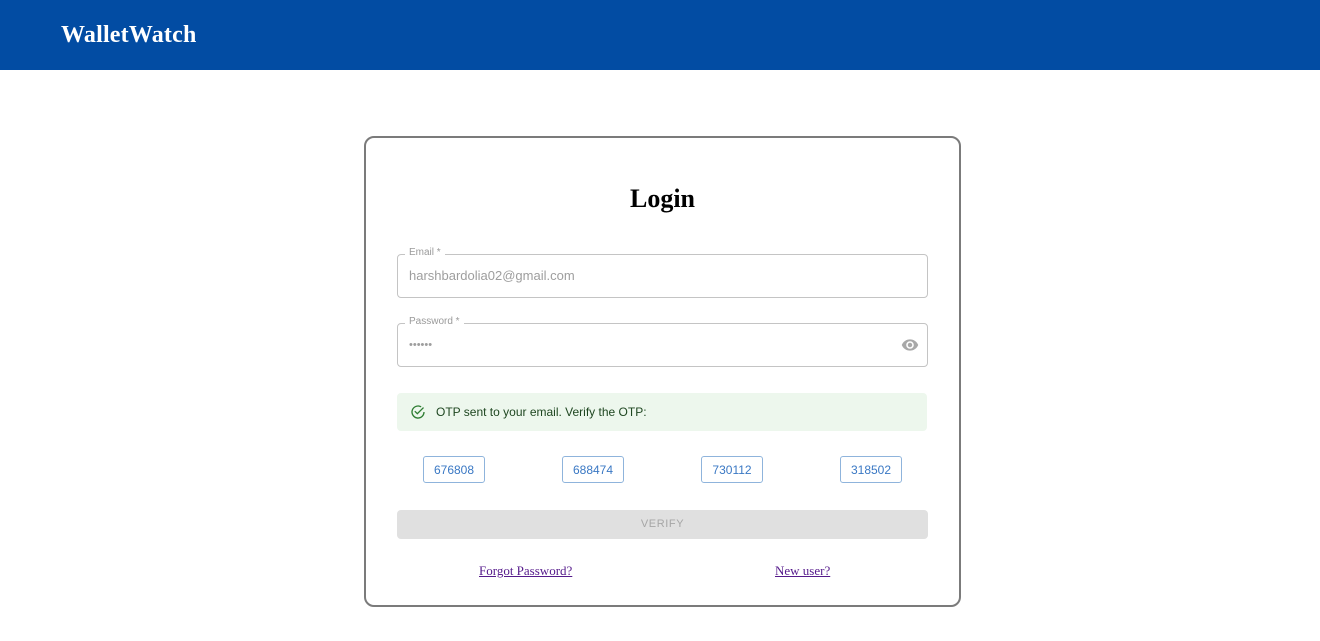 The height and width of the screenshot is (641, 1320). I want to click on check-circle-icon, so click(418, 412).